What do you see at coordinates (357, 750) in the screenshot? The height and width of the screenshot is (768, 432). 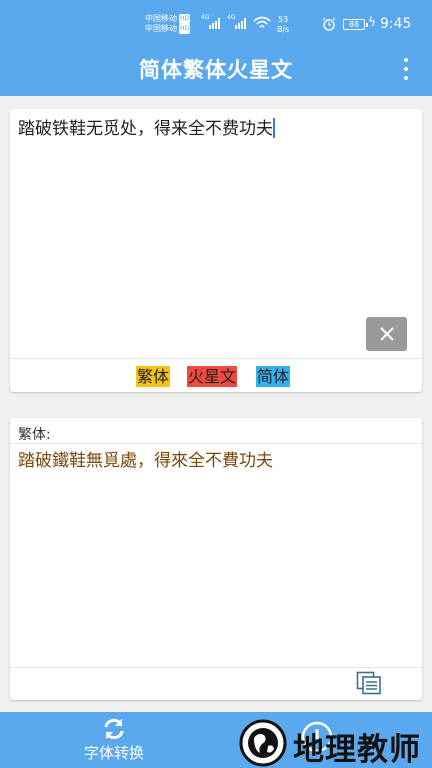 I see `watermark-text: 地理教师` at bounding box center [357, 750].